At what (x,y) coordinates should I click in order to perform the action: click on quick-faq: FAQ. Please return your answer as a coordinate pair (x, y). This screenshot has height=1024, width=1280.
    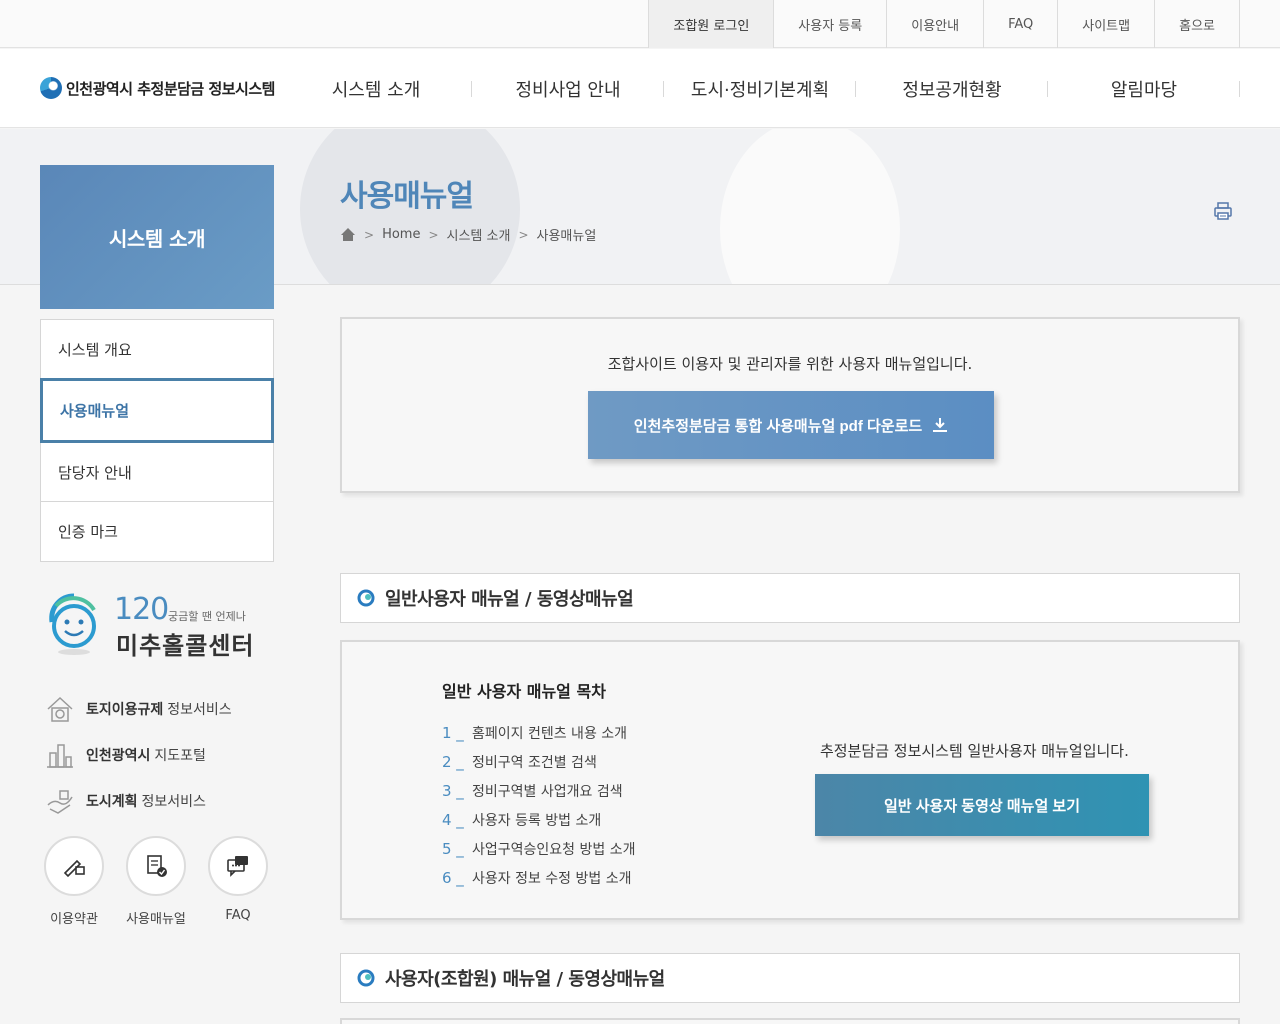
    Looking at the image, I should click on (238, 881).